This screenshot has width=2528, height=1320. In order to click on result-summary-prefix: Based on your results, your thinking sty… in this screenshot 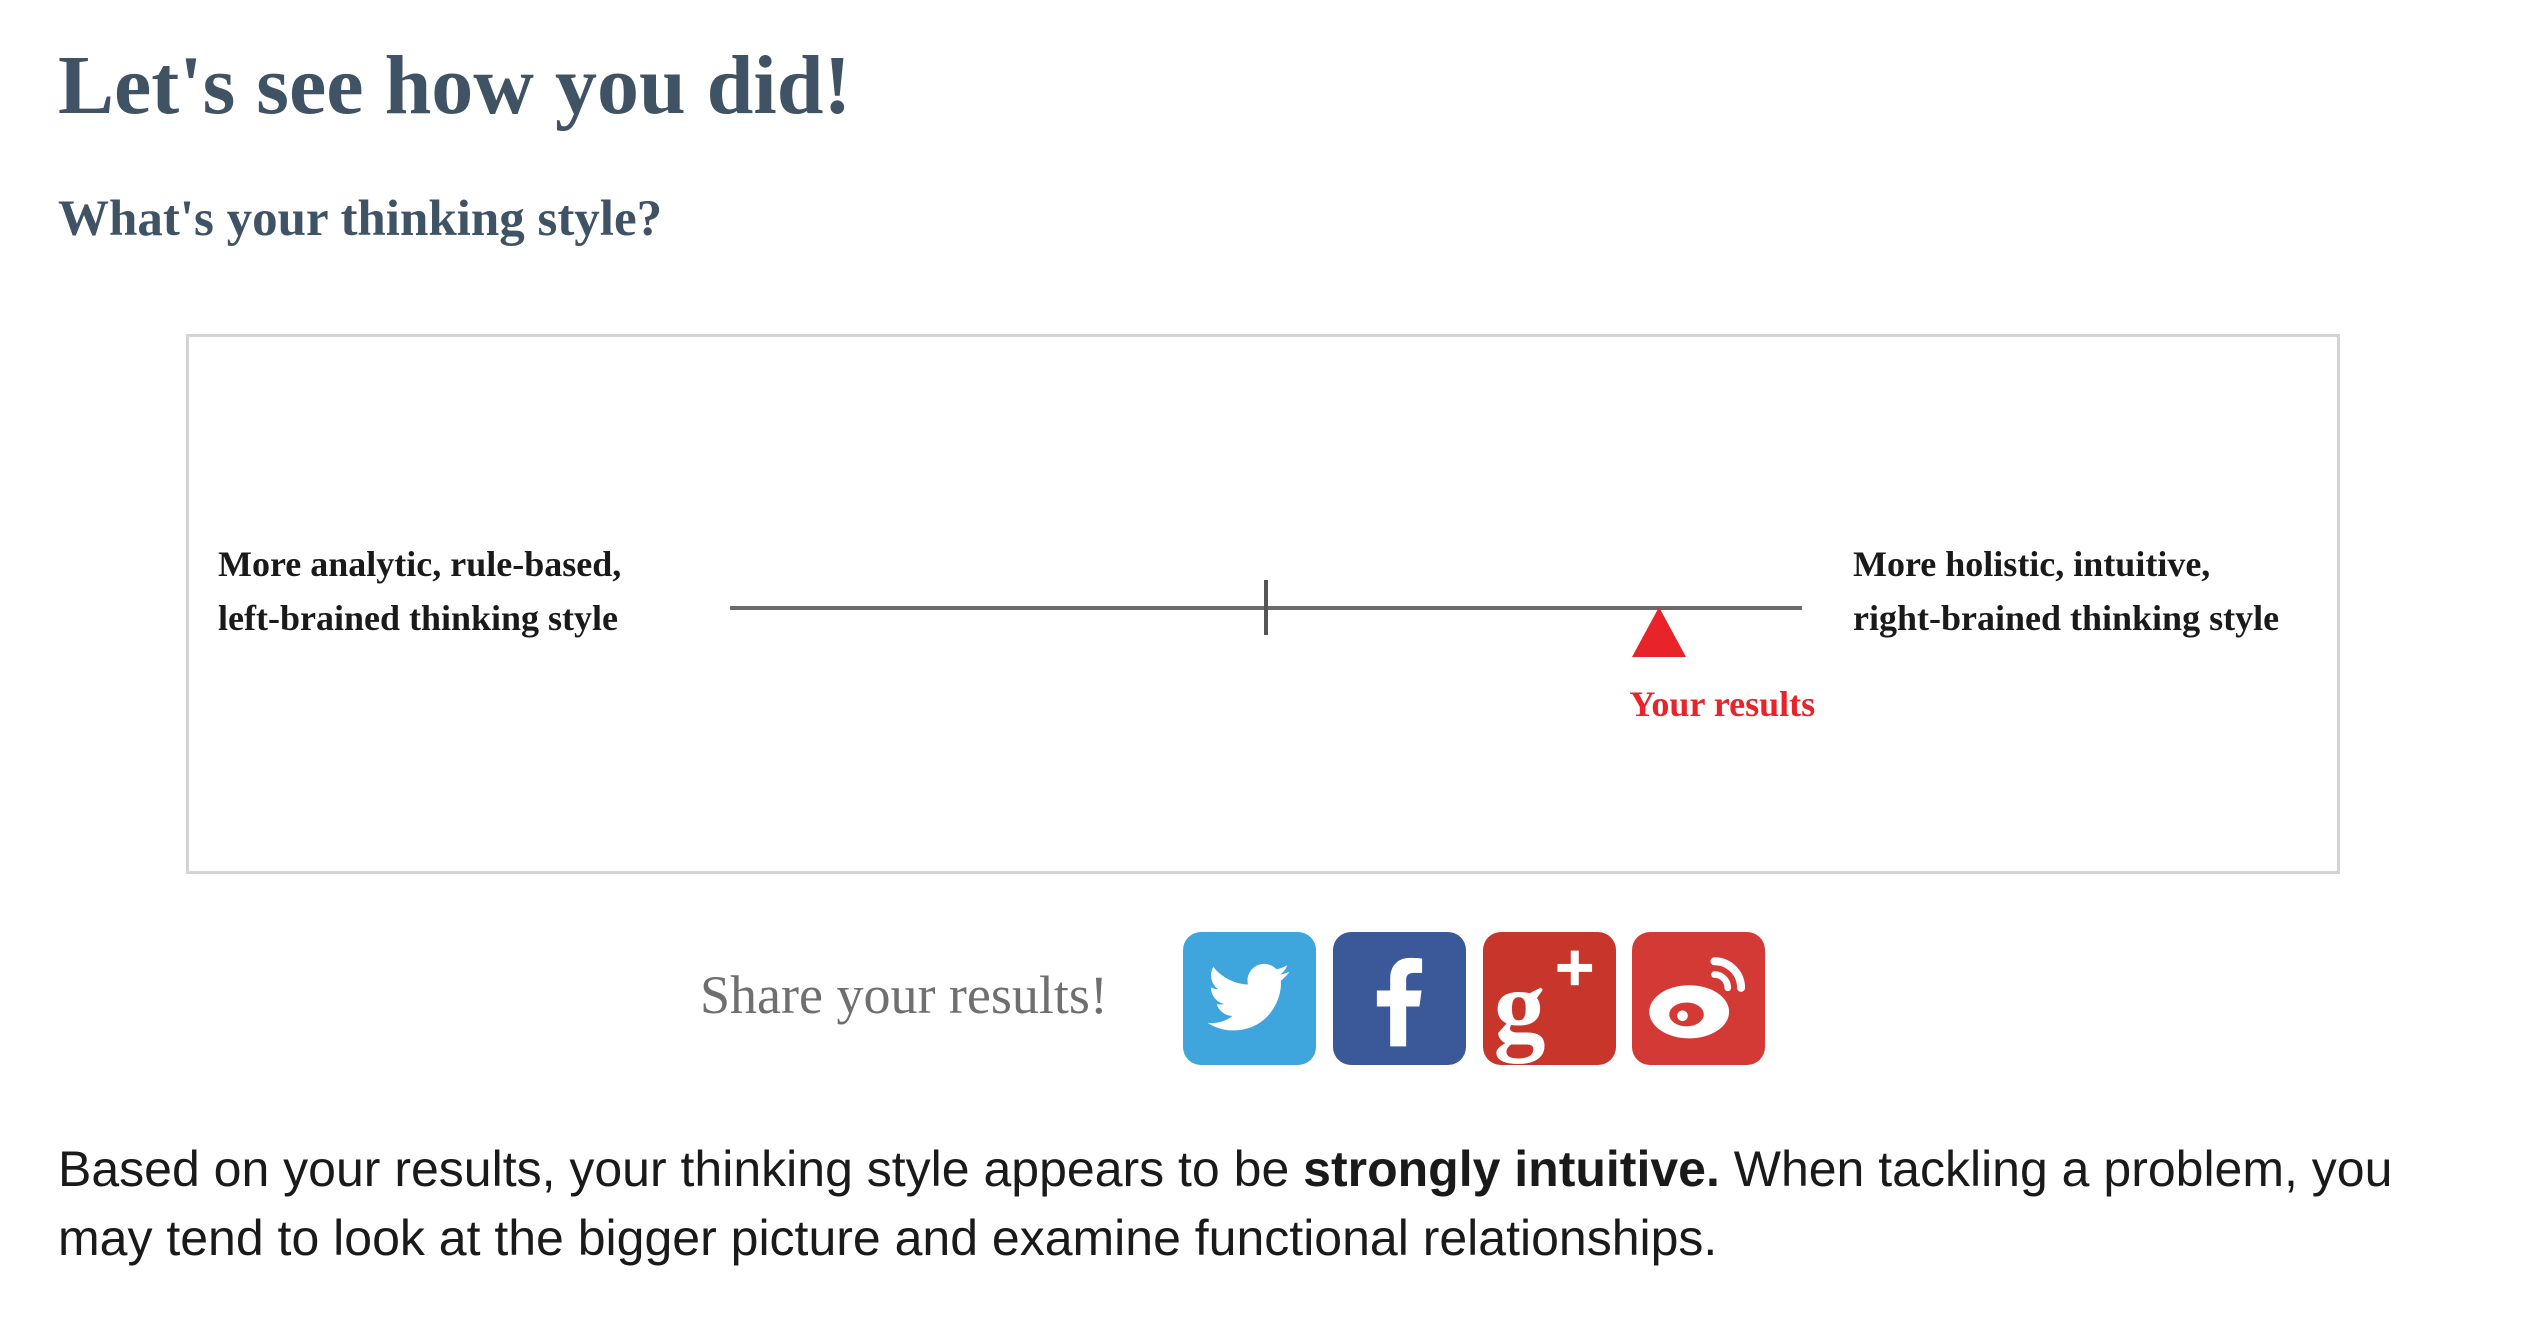, I will do `click(681, 1169)`.